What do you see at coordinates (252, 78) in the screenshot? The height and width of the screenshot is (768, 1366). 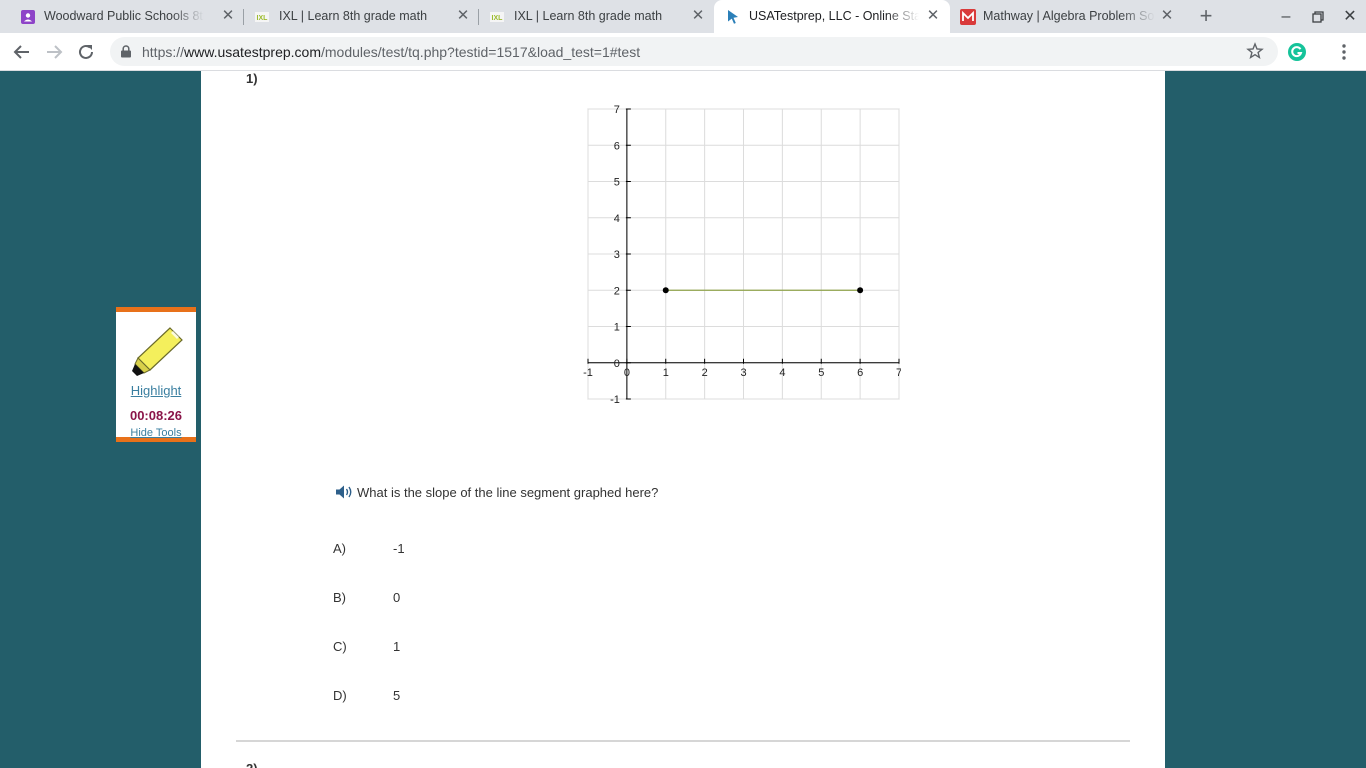 I see `question-number: 1)` at bounding box center [252, 78].